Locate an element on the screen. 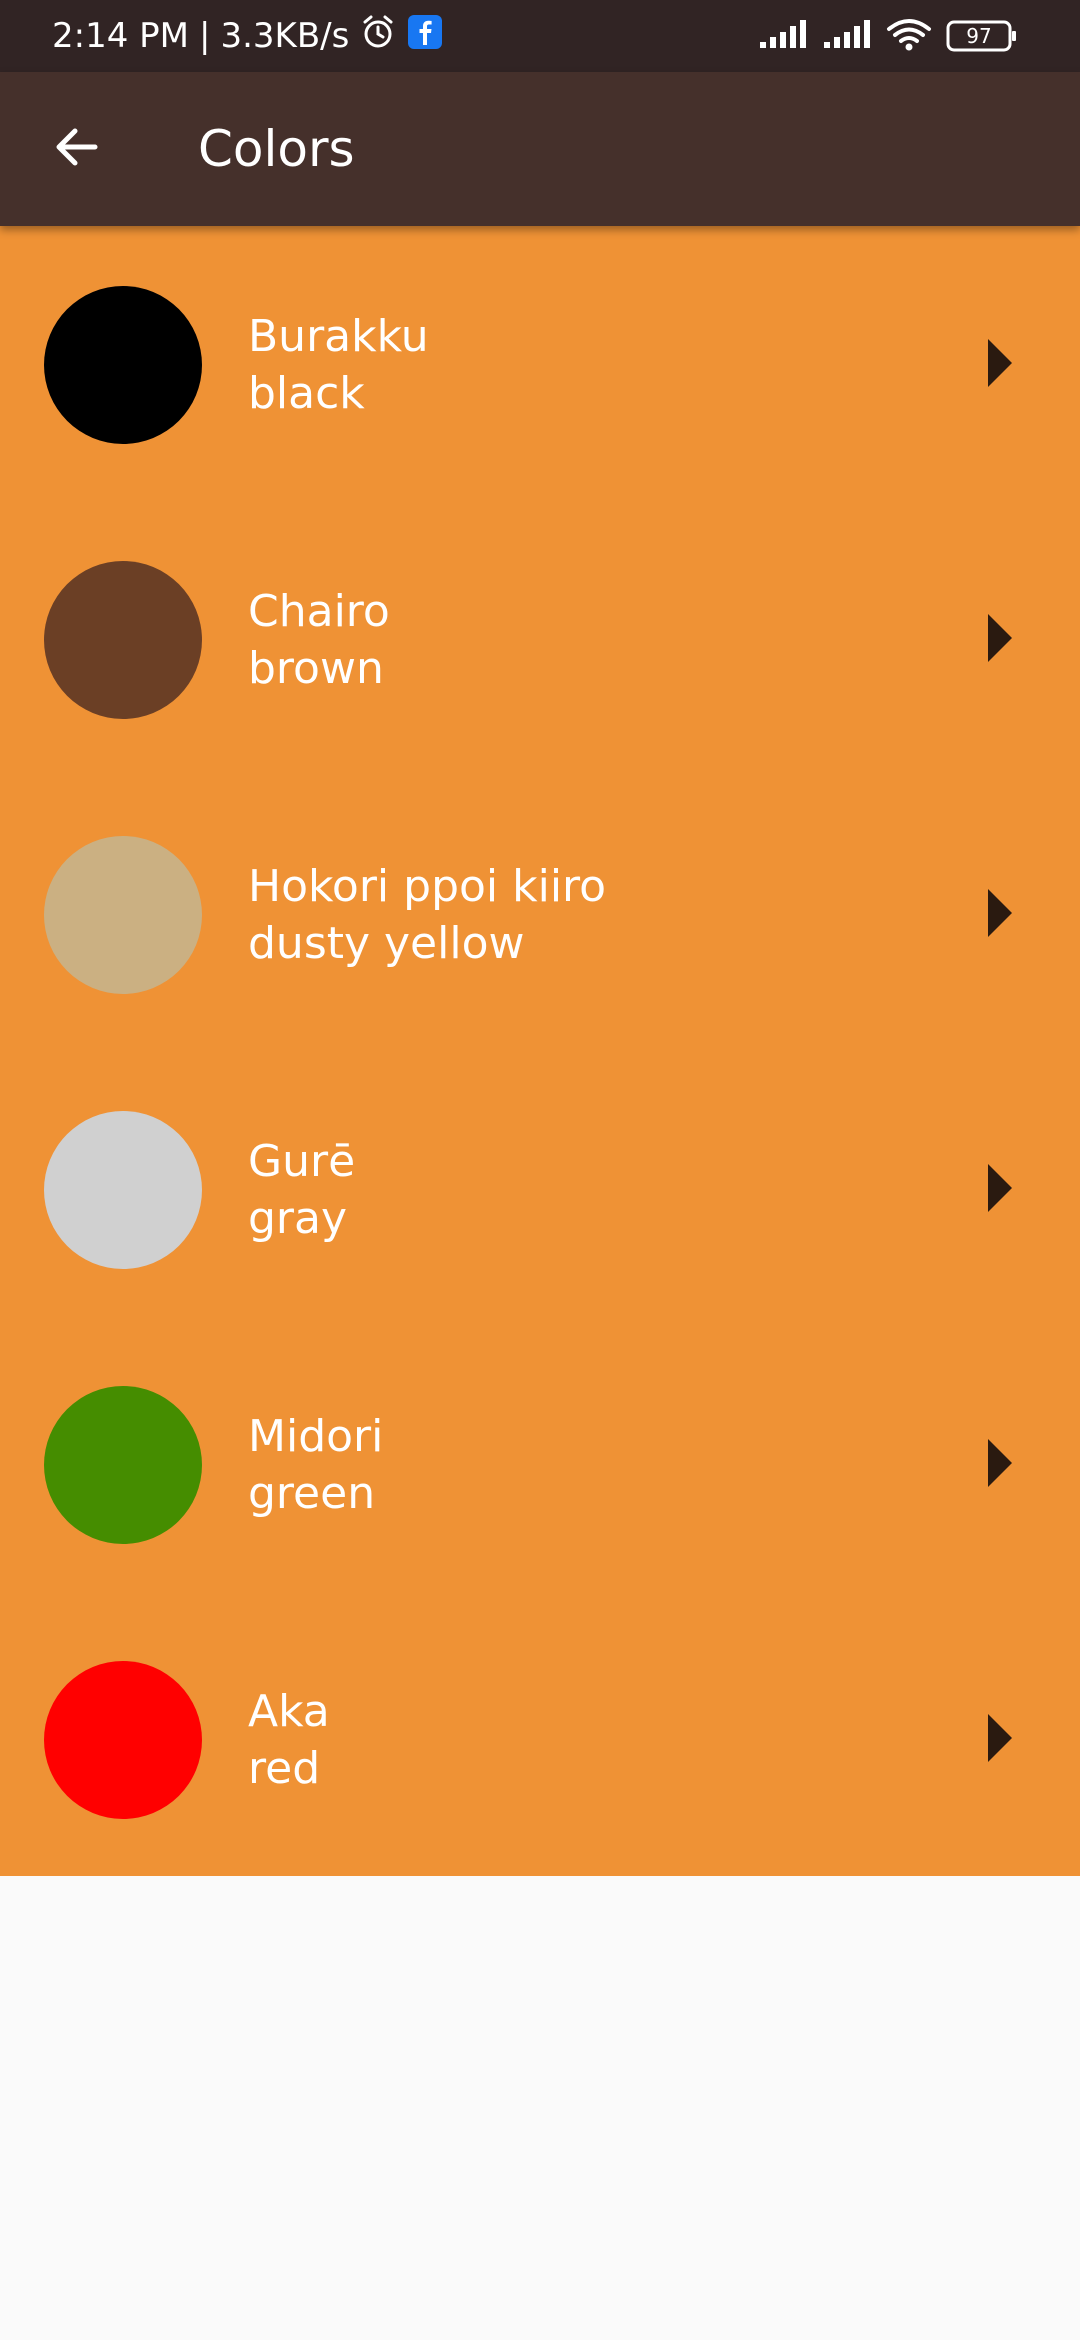  item-text: Chairo brown is located at coordinates (319, 640).